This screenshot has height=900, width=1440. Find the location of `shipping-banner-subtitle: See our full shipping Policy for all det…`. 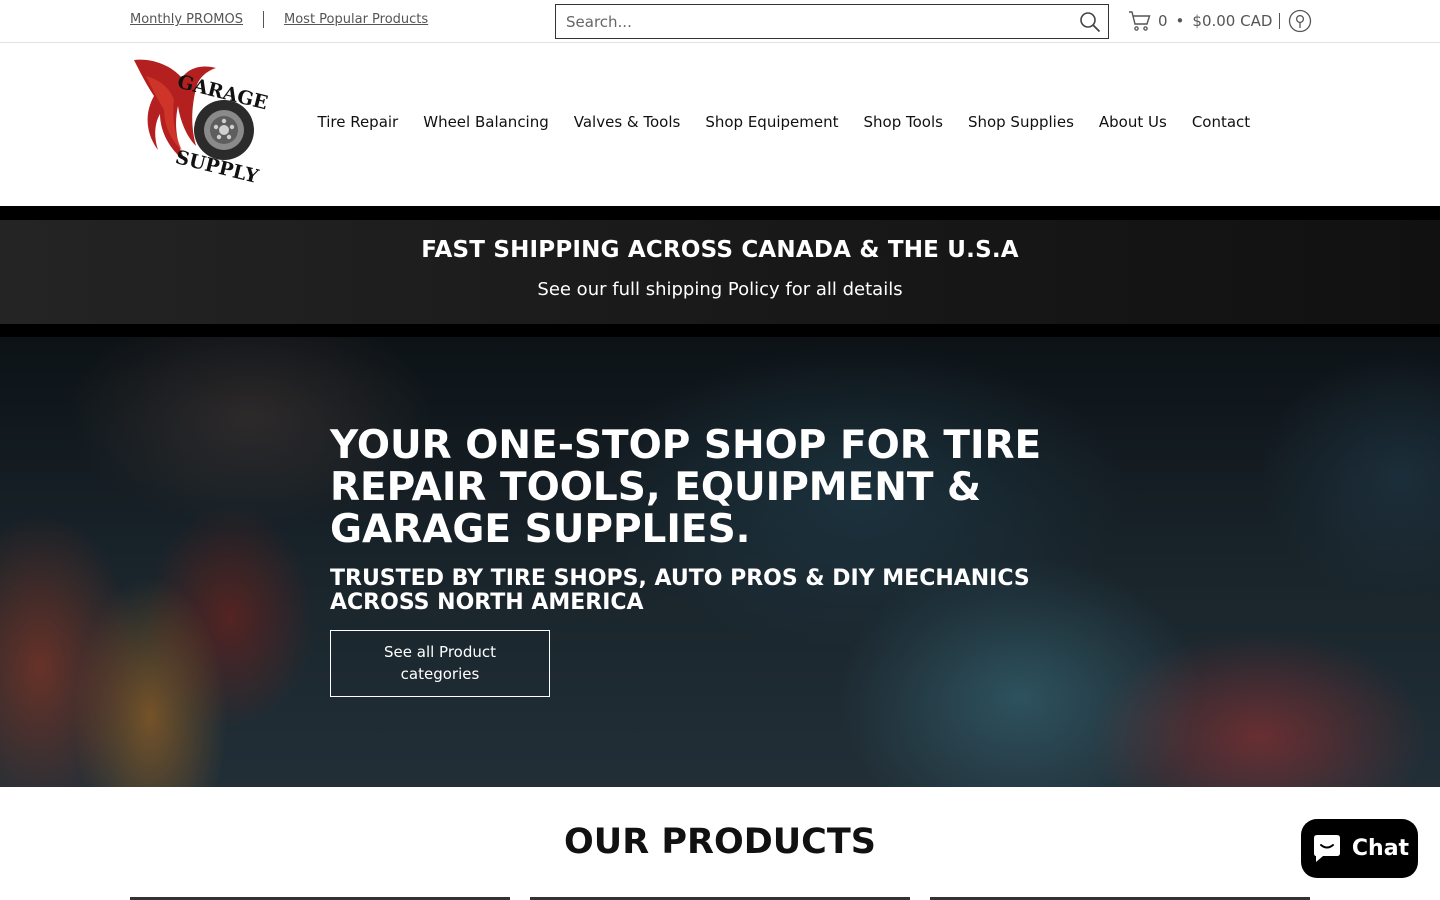

shipping-banner-subtitle: See our full shipping Policy for all det… is located at coordinates (720, 289).